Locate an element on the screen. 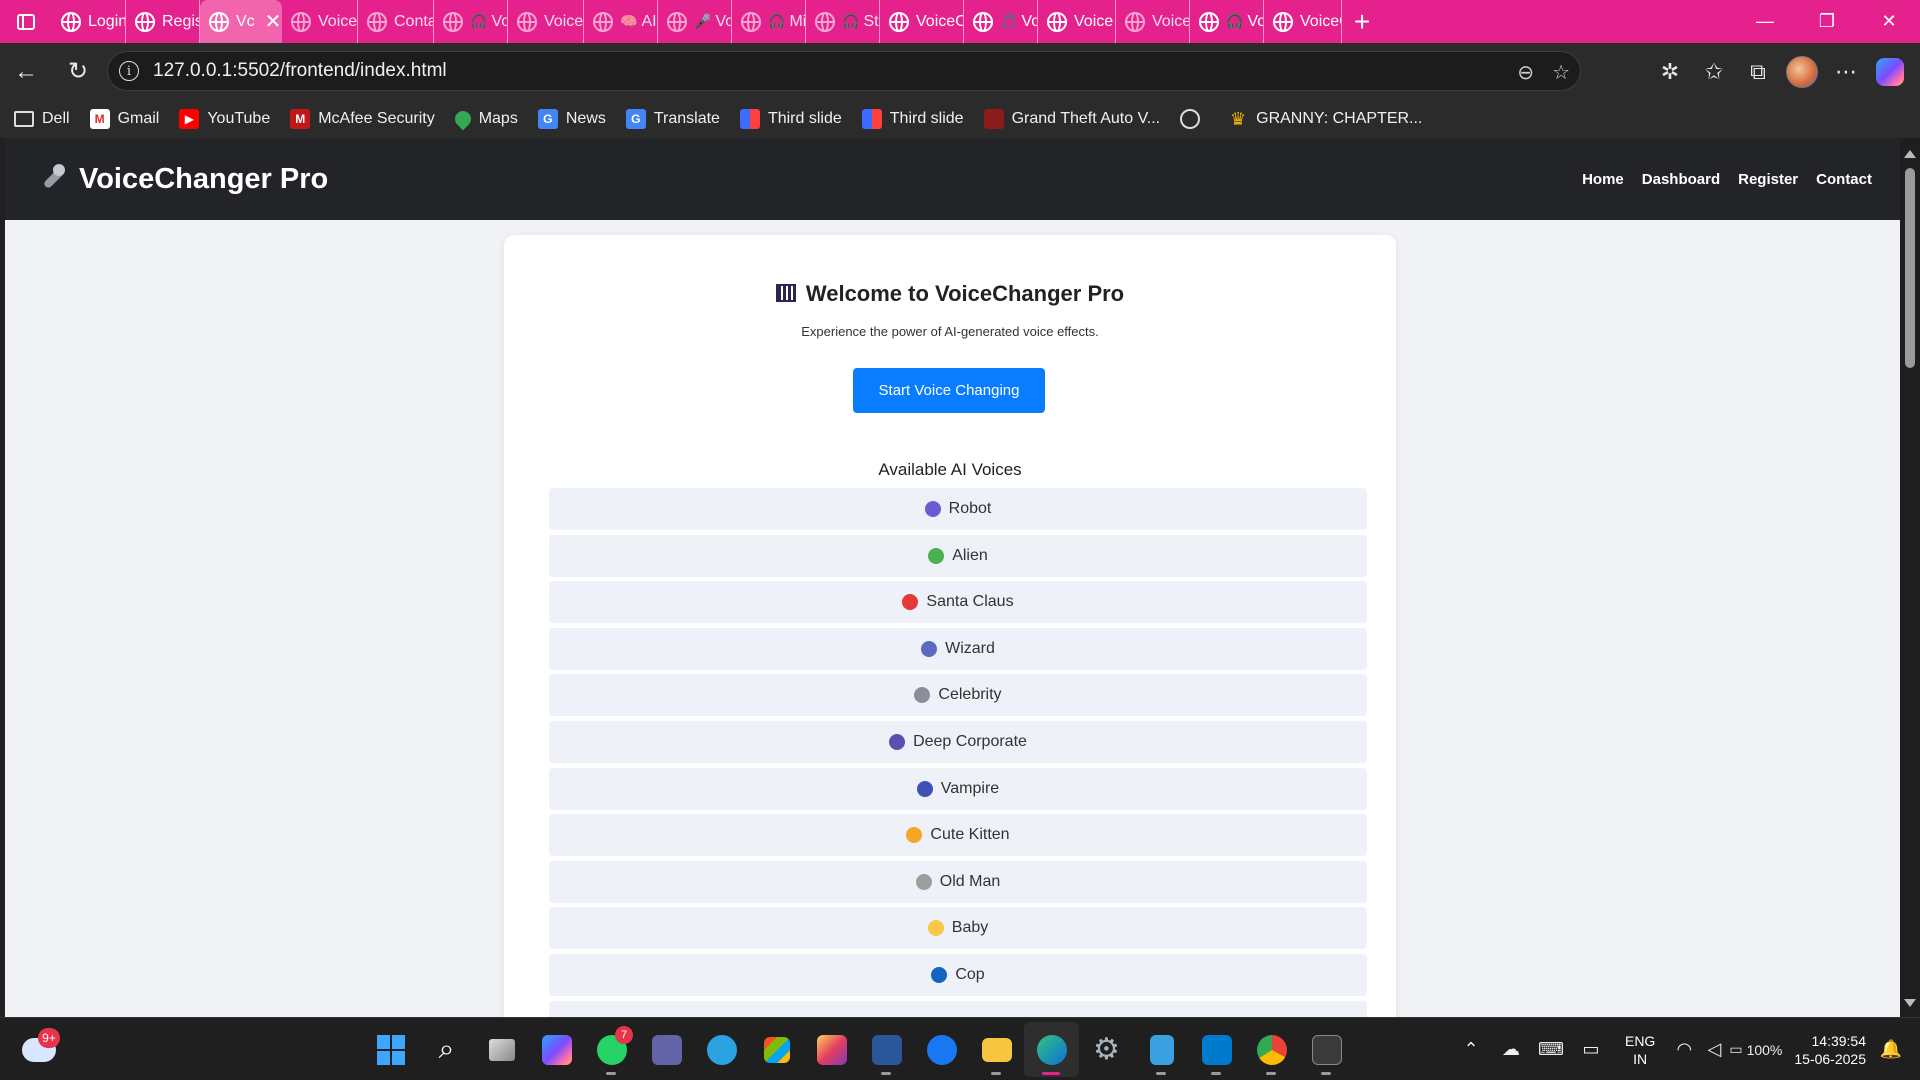 The image size is (1920, 1080). nav-link-register: Register is located at coordinates (1768, 179).